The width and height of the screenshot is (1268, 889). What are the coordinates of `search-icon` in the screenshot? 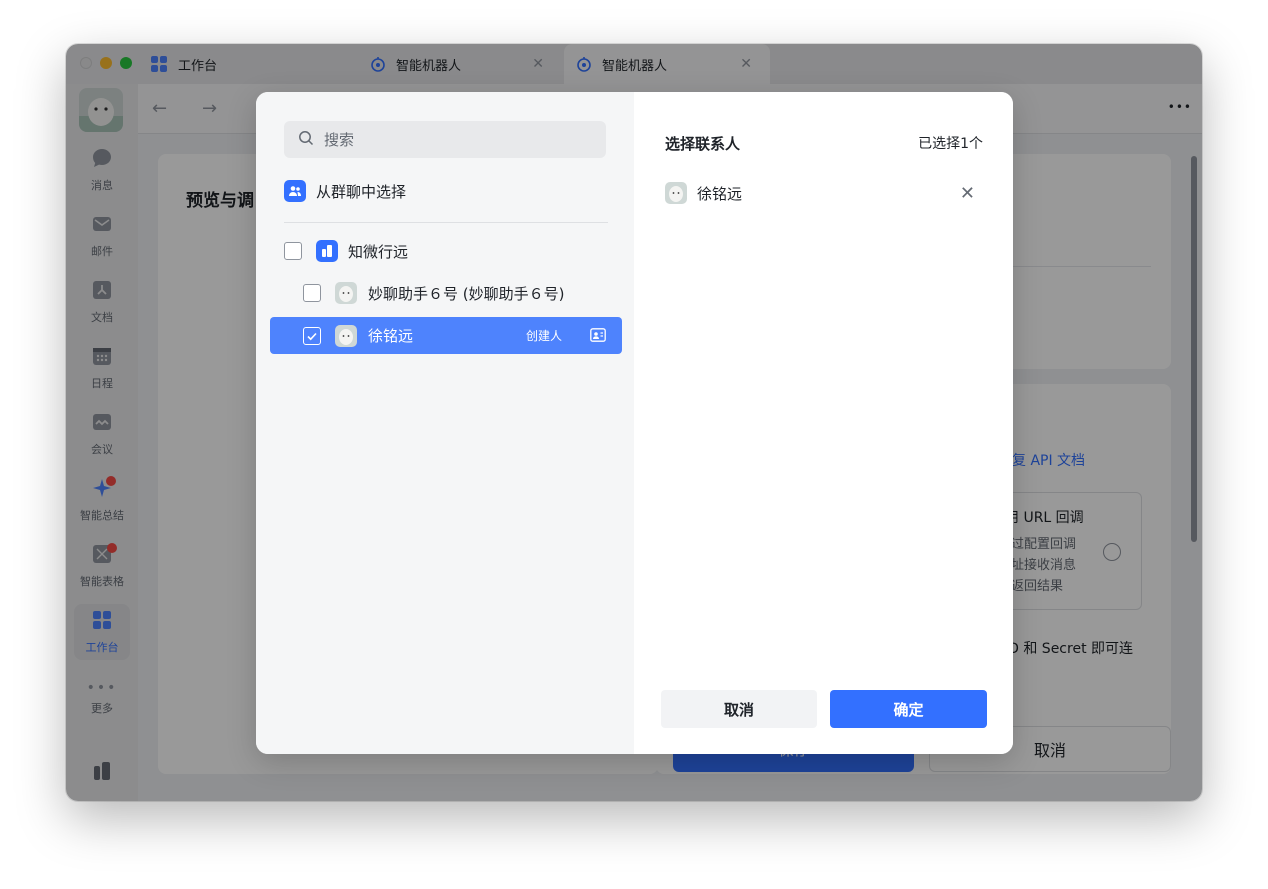 It's located at (306, 140).